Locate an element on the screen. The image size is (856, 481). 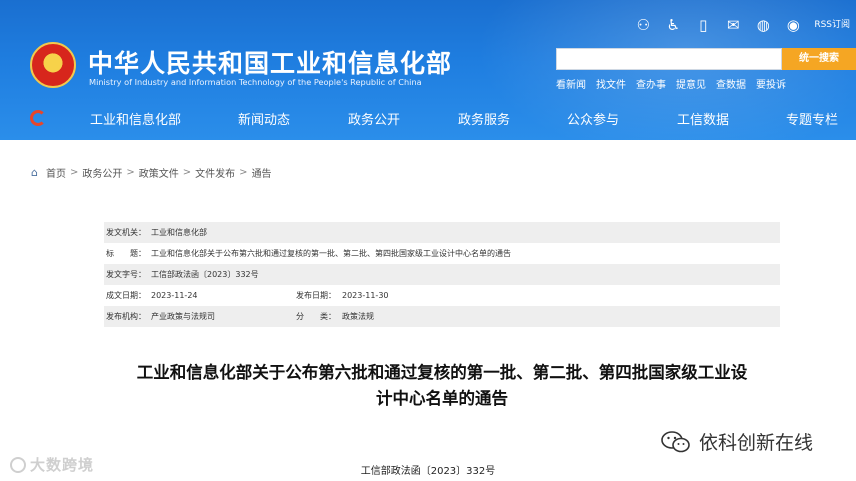
breadcrumb-file-release: 文件发布 is located at coordinates (215, 172).